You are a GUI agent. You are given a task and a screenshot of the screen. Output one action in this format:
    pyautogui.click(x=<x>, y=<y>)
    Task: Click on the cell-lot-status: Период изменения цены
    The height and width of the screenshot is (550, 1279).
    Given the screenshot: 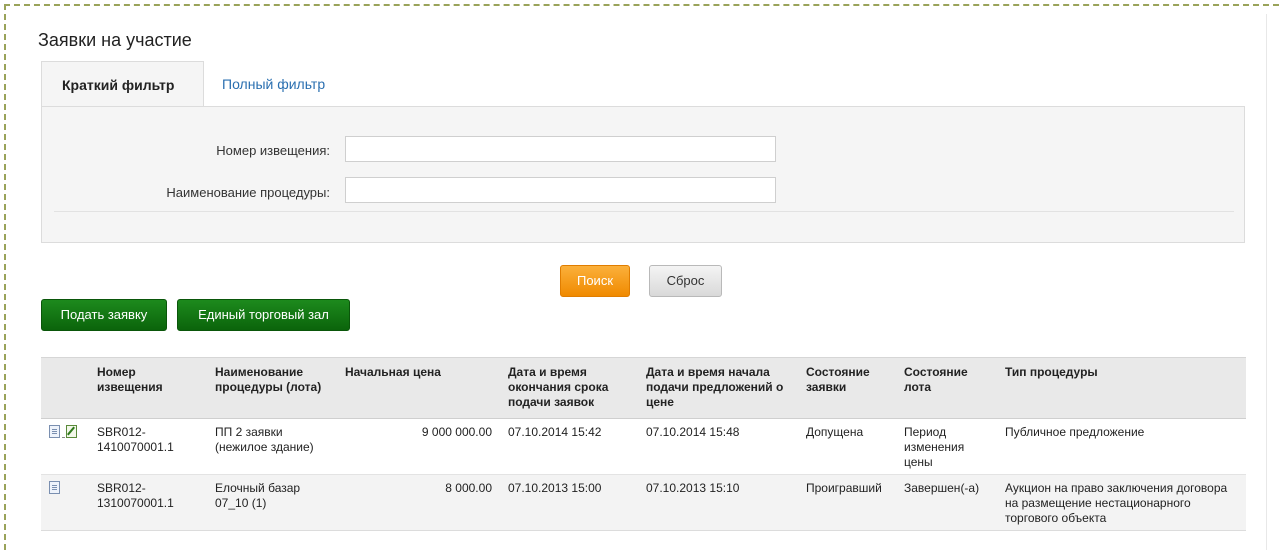 What is the action you would take?
    pyautogui.click(x=946, y=446)
    